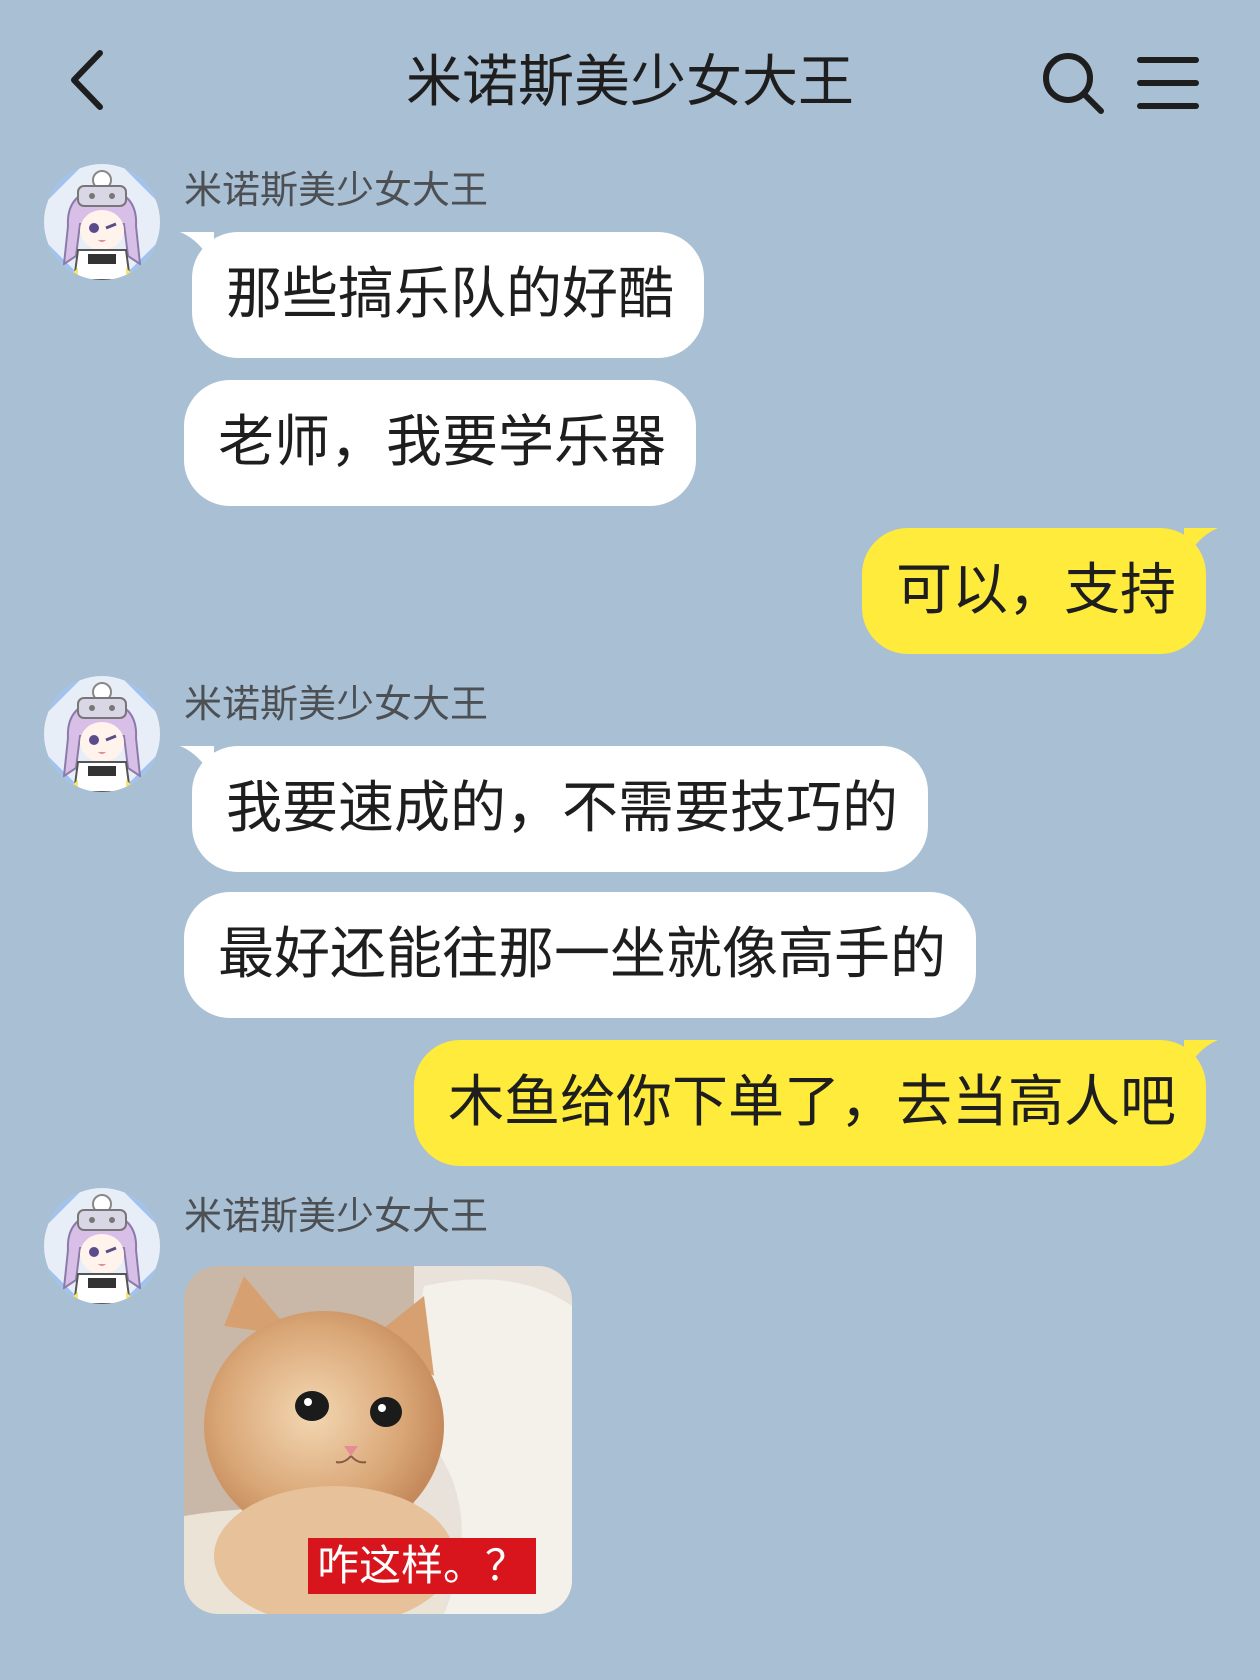 The height and width of the screenshot is (1680, 1260). I want to click on message-text: 我要速成的，不需要技巧的, so click(562, 808).